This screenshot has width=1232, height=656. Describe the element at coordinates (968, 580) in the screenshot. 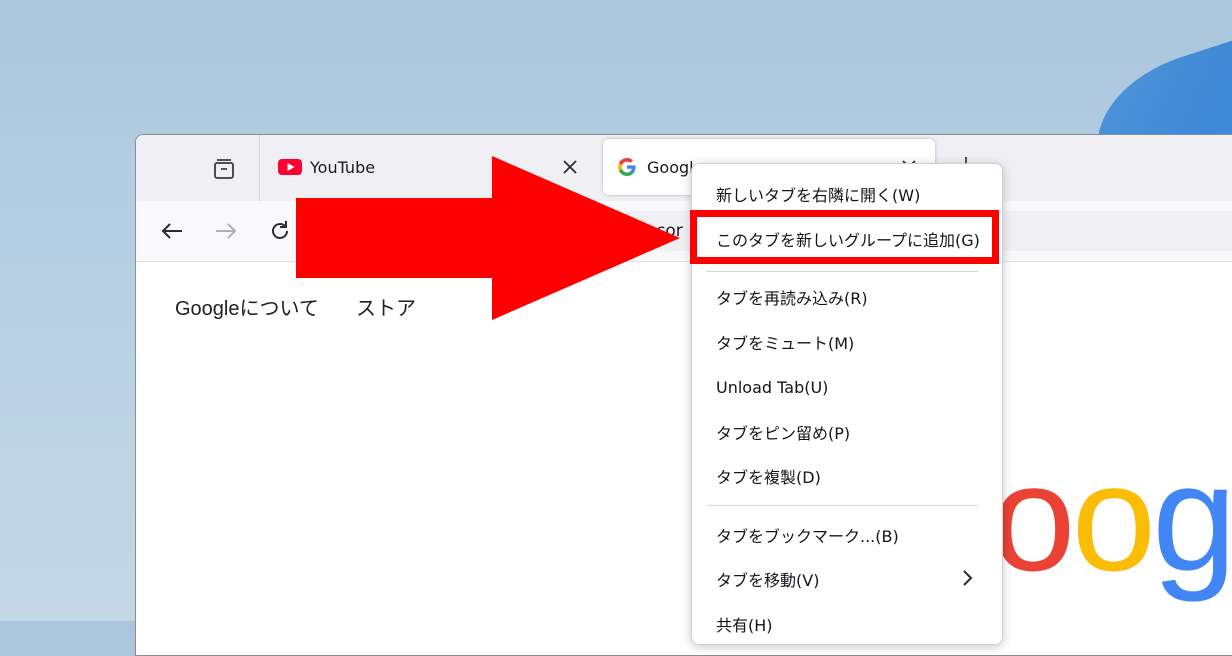

I see `chevron-right-icon` at that location.